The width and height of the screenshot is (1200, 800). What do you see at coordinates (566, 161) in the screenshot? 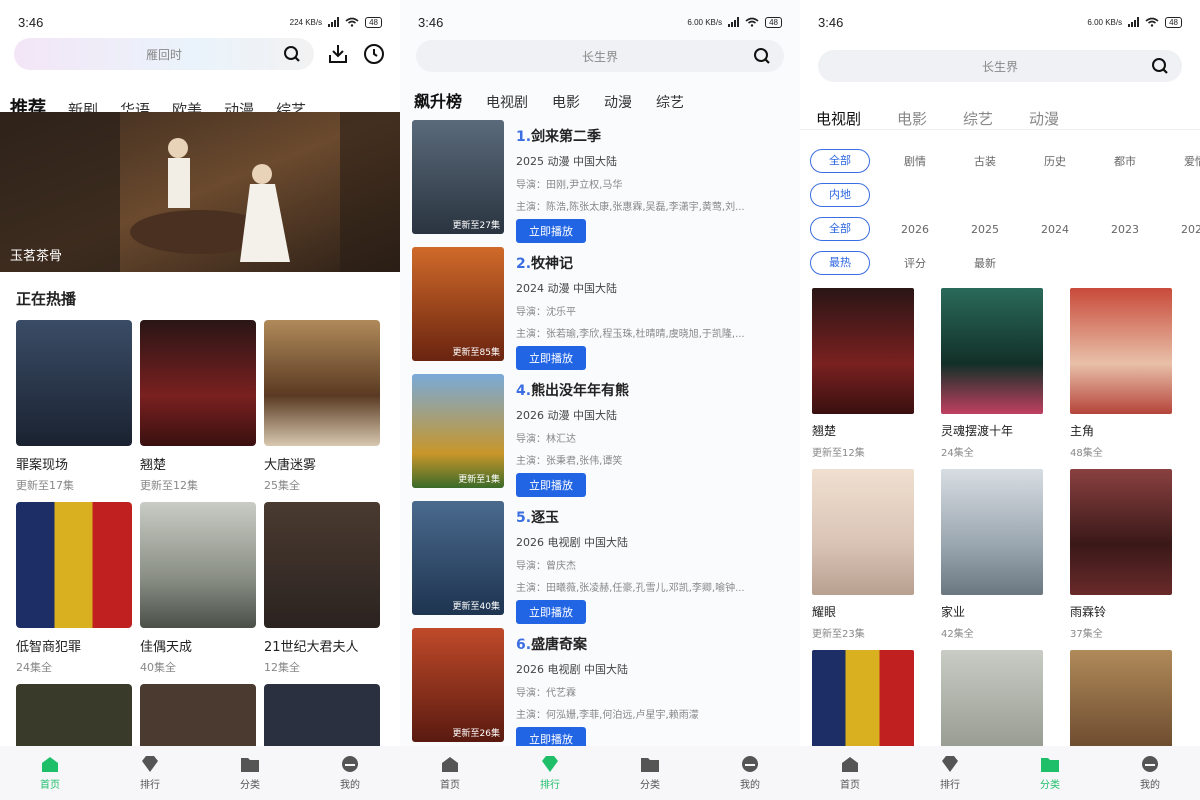
I see `rank-meta: 2025 动漫 中国大陆` at bounding box center [566, 161].